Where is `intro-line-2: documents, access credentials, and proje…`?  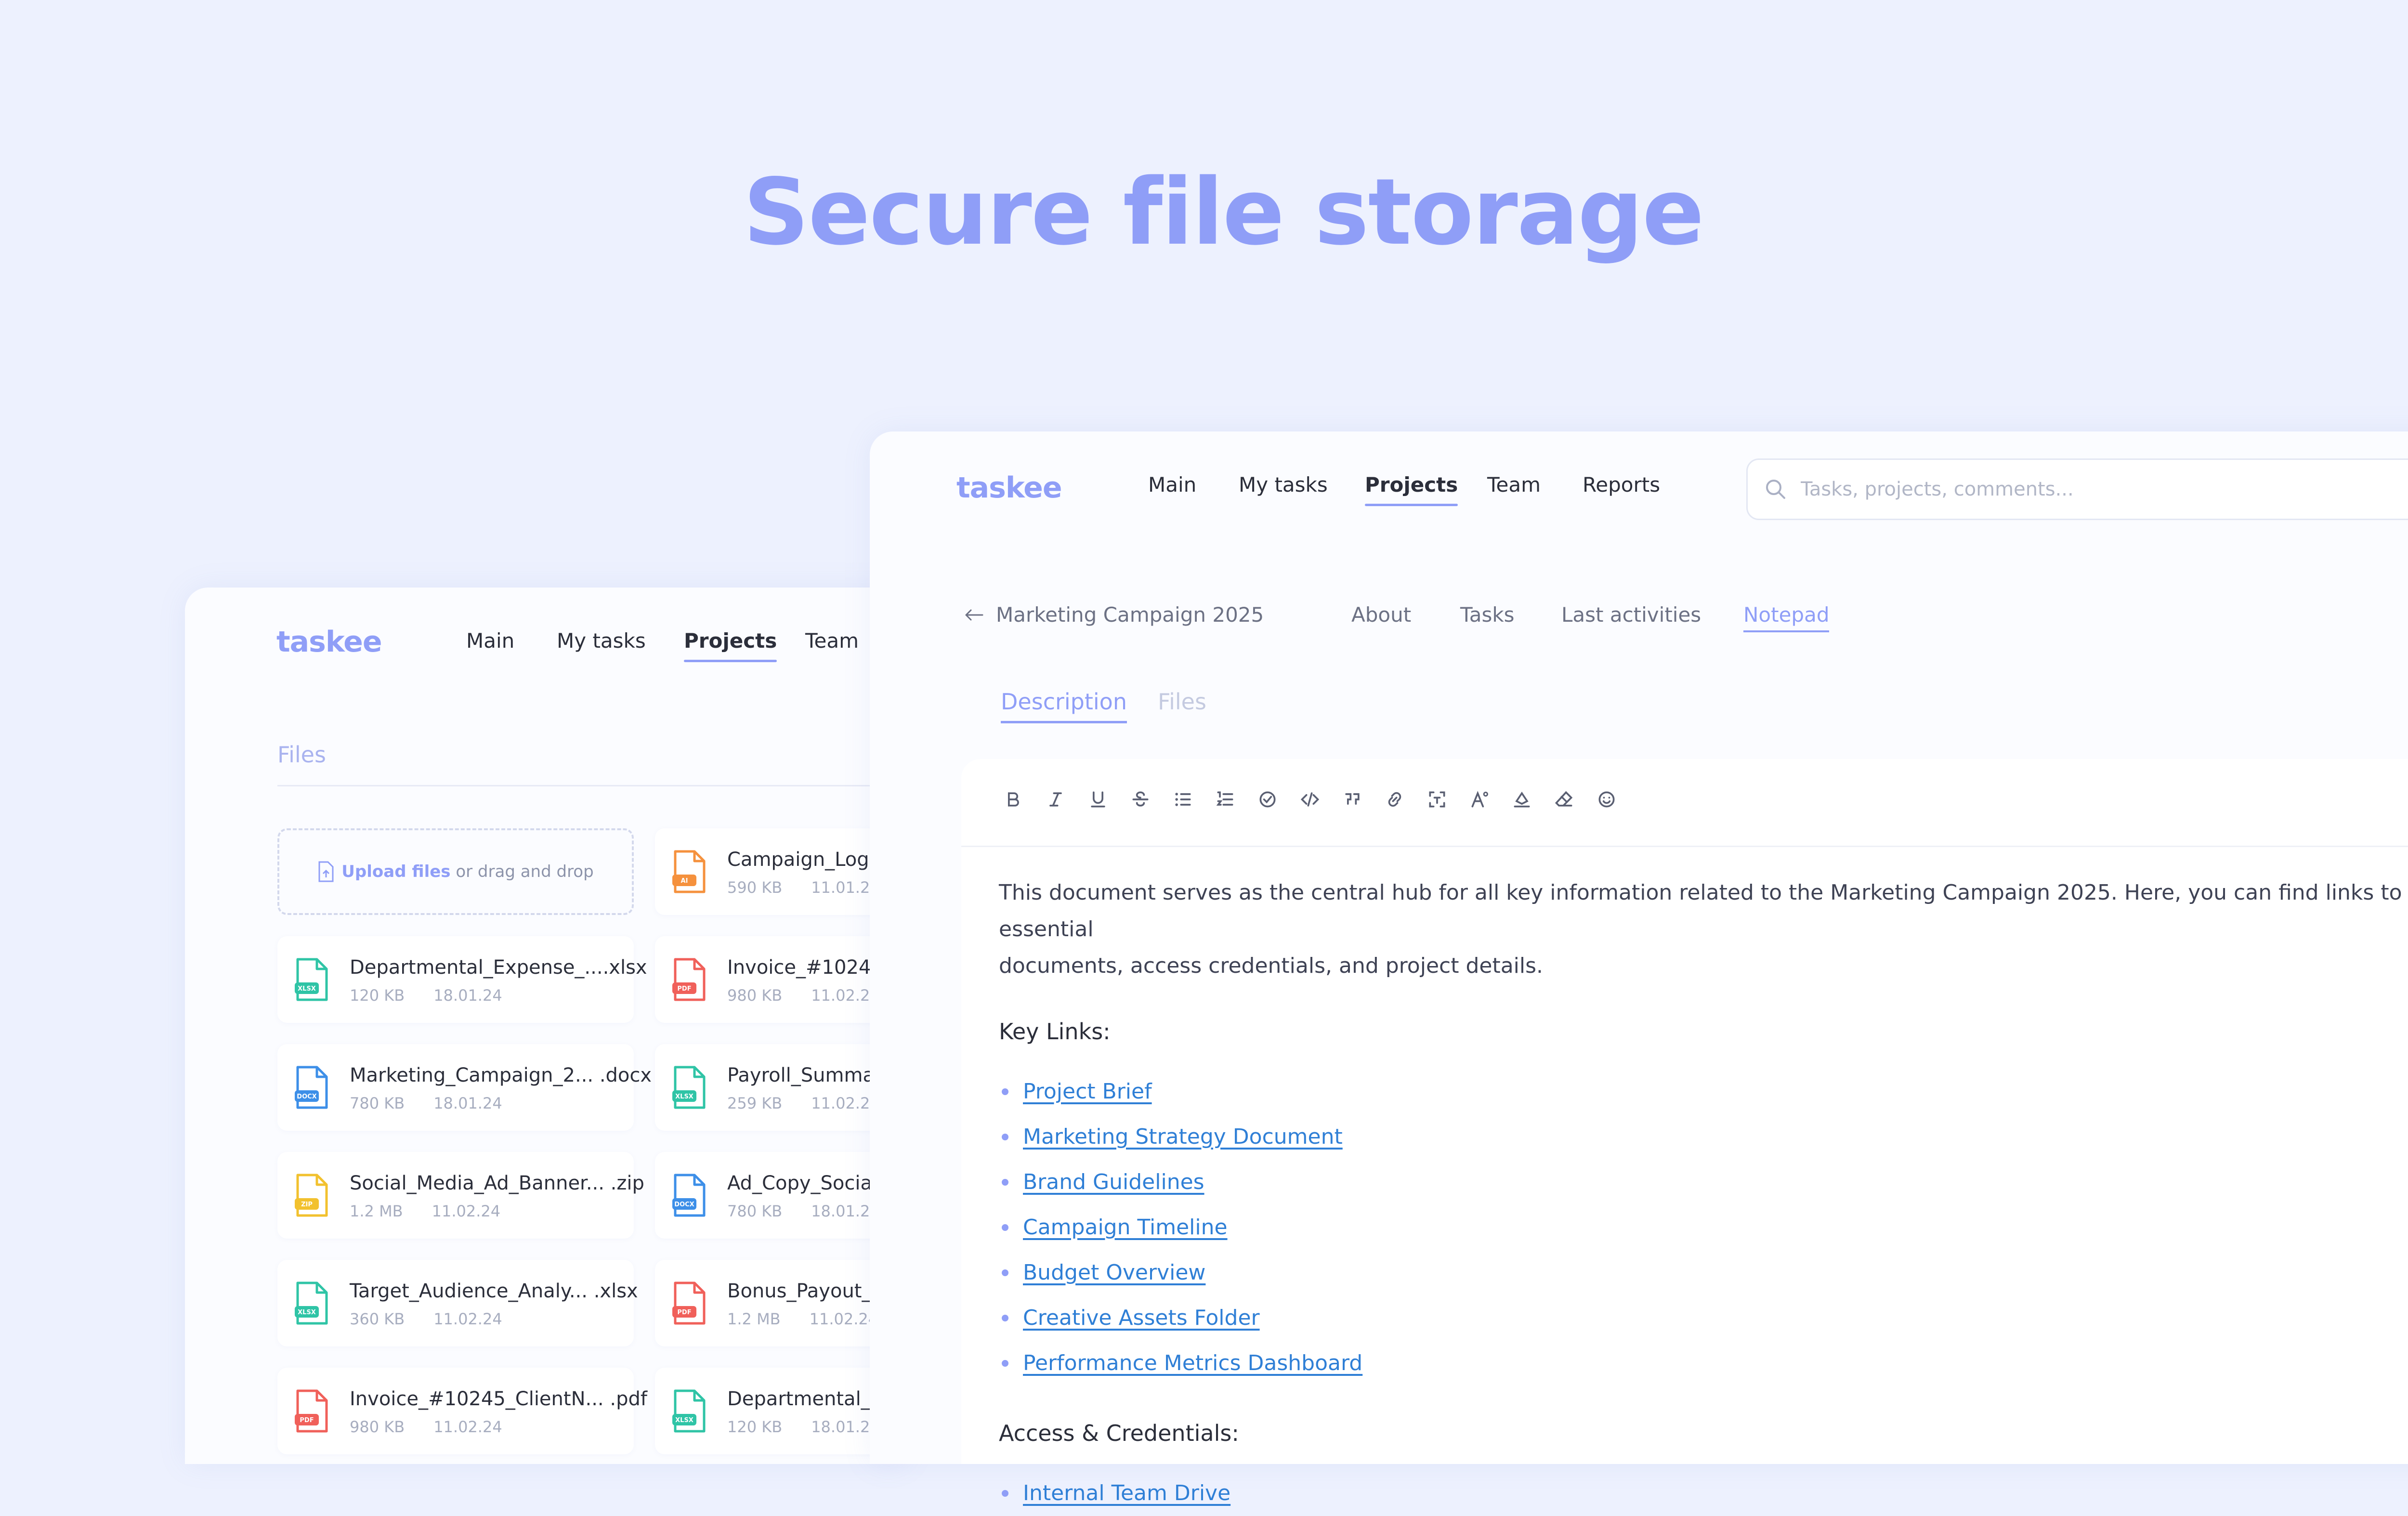
intro-line-2: documents, access credentials, and proje… is located at coordinates (1271, 966).